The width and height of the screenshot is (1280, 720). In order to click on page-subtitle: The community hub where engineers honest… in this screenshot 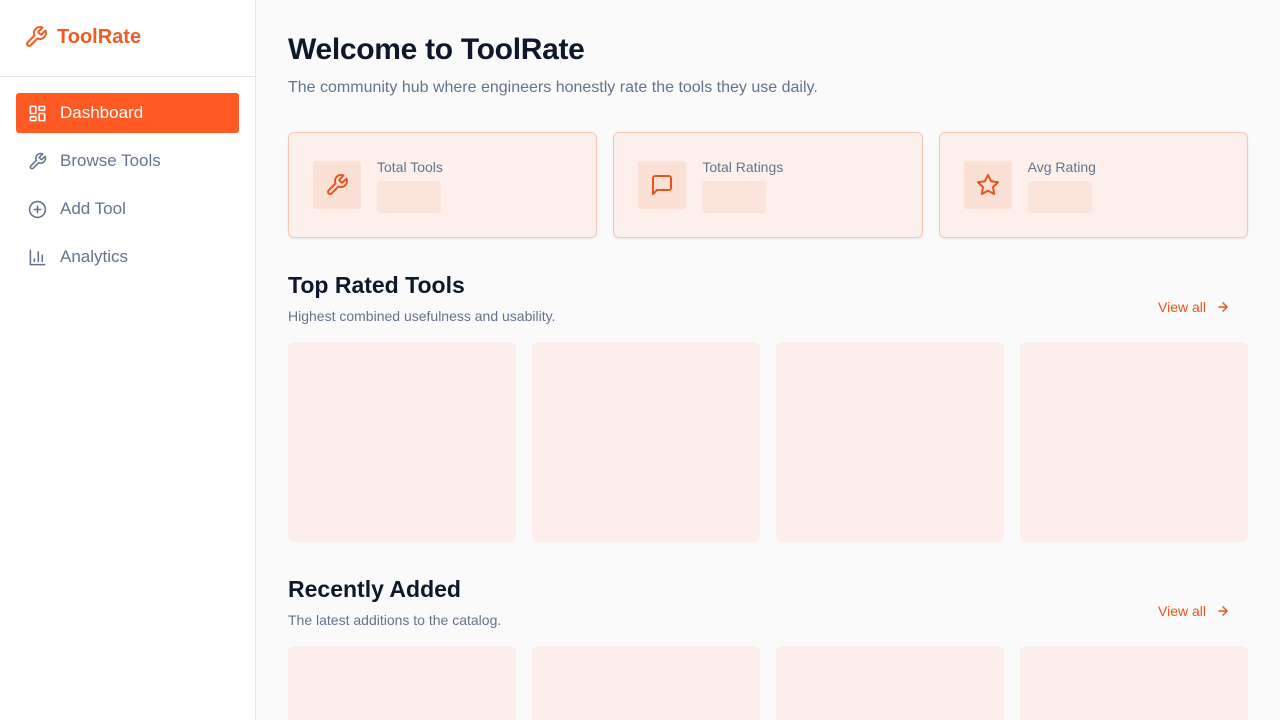, I will do `click(553, 87)`.